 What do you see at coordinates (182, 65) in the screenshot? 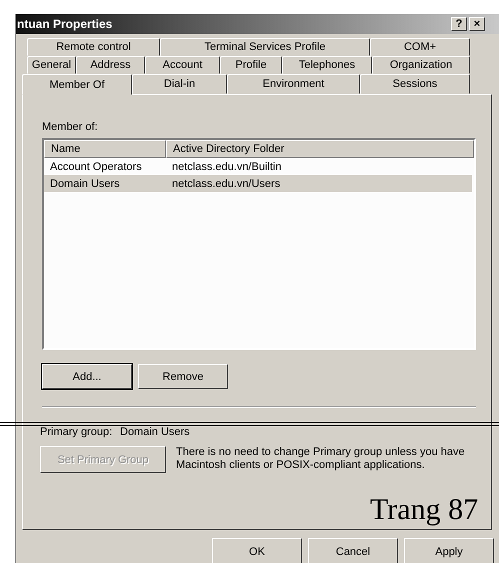
I see `tab: Account` at bounding box center [182, 65].